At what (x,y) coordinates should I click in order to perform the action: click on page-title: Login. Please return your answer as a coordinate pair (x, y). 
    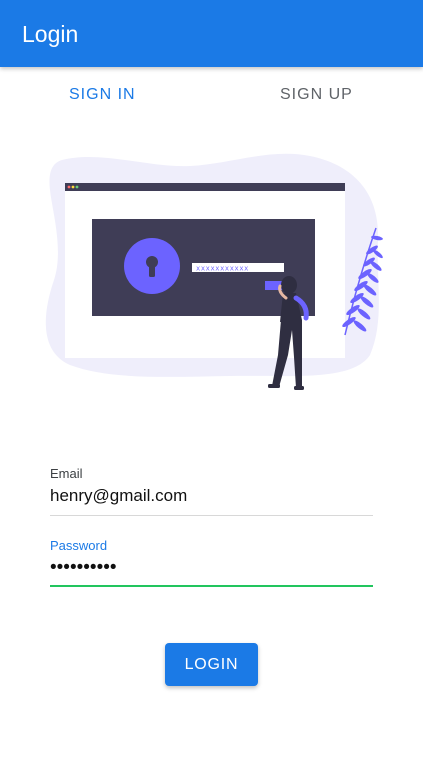
    Looking at the image, I should click on (50, 34).